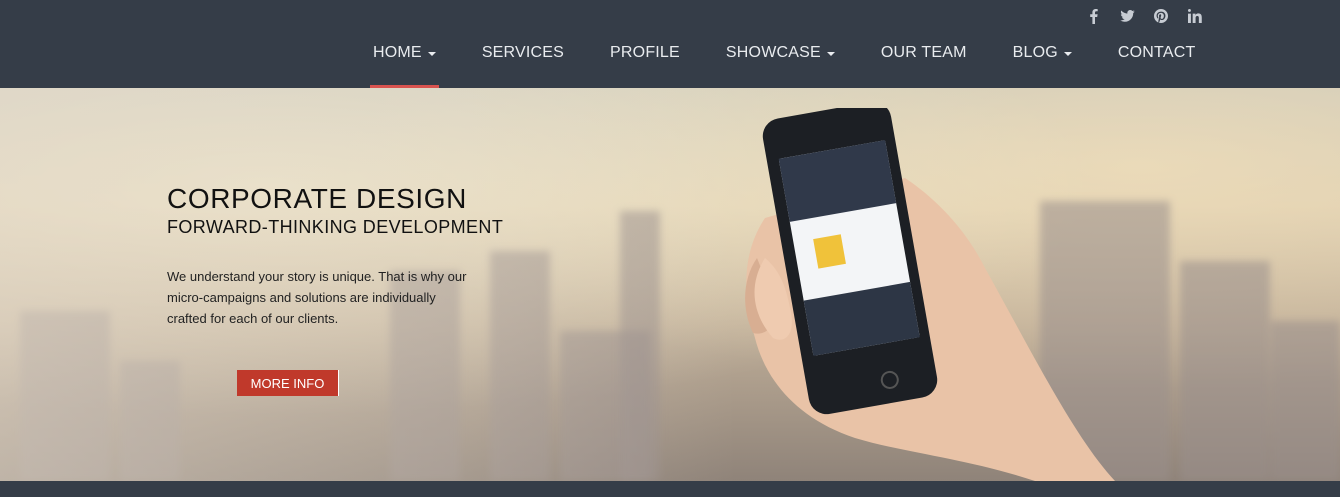 This screenshot has width=1340, height=497. I want to click on facebook-icon, so click(1093, 16).